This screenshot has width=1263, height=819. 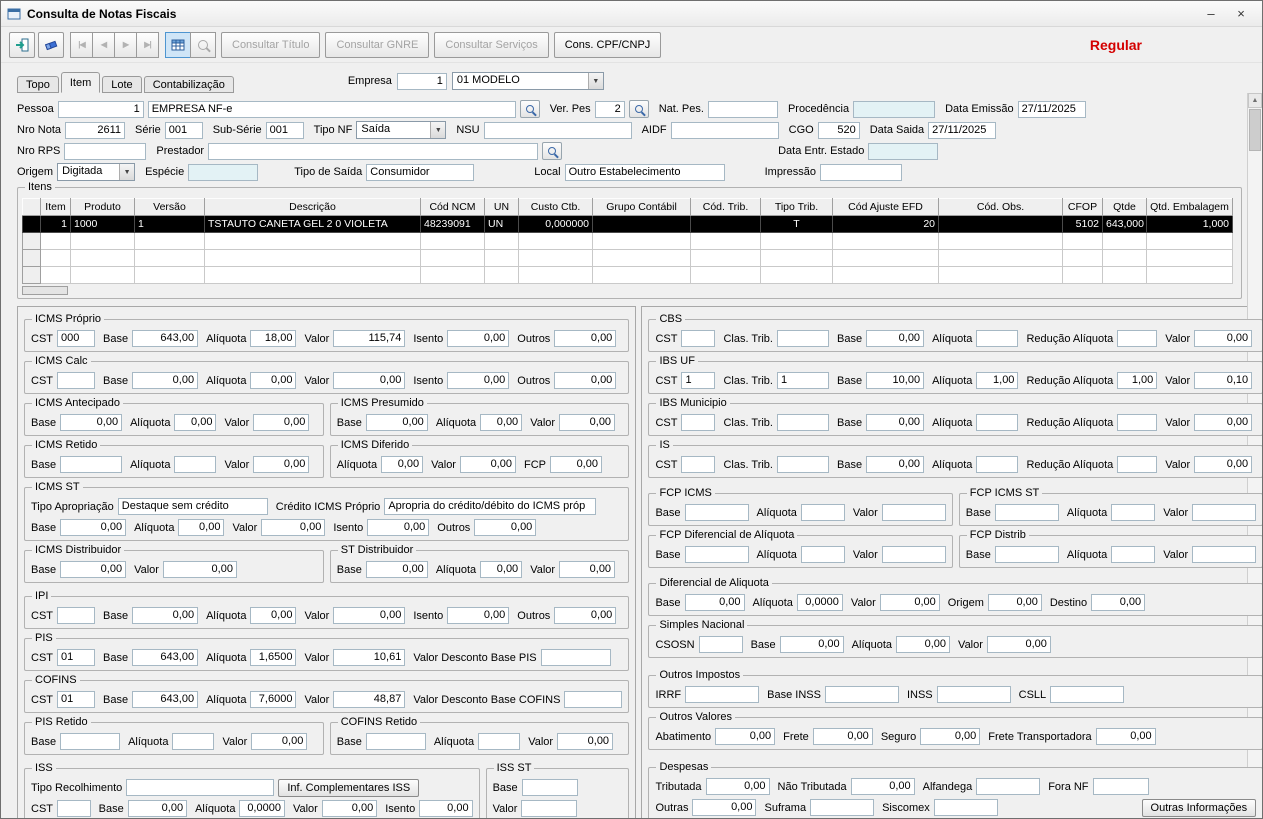 What do you see at coordinates (125, 44) in the screenshot?
I see `next-record-button: ▶` at bounding box center [125, 44].